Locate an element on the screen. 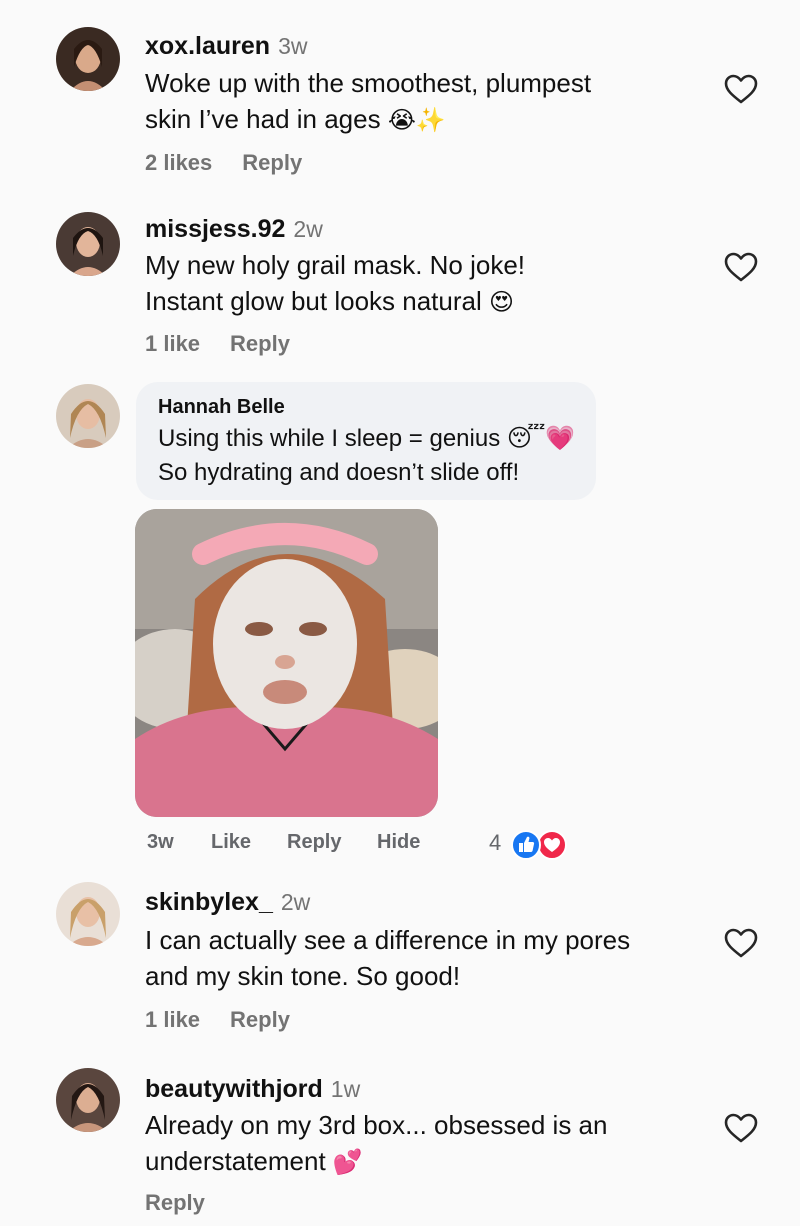  fb-time: 3w is located at coordinates (160, 842).